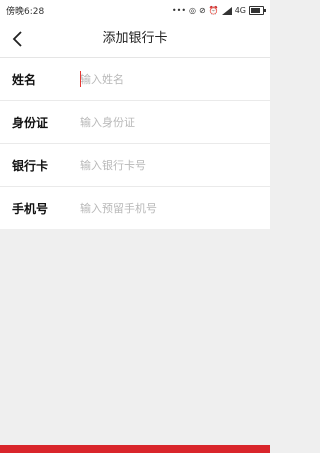 The image size is (320, 453). Describe the element at coordinates (202, 10) in the screenshot. I see `mute-icon: ⊘` at that location.